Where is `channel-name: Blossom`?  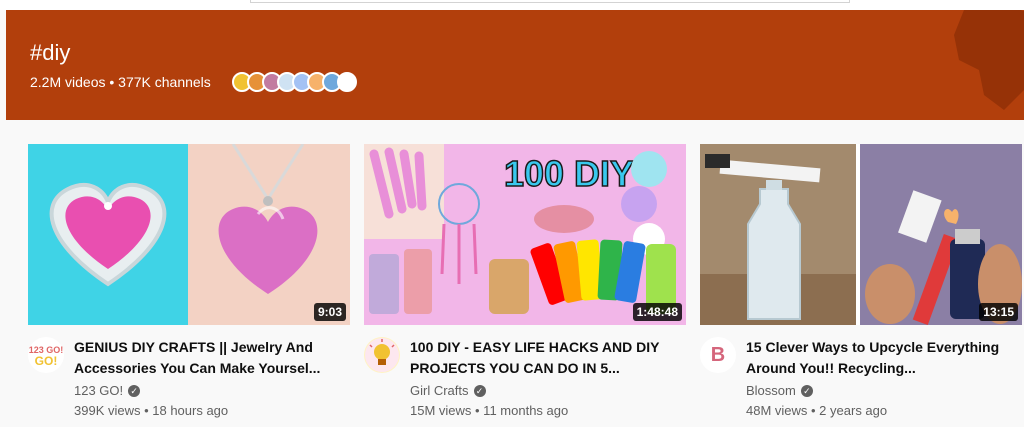
channel-name: Blossom is located at coordinates (771, 390).